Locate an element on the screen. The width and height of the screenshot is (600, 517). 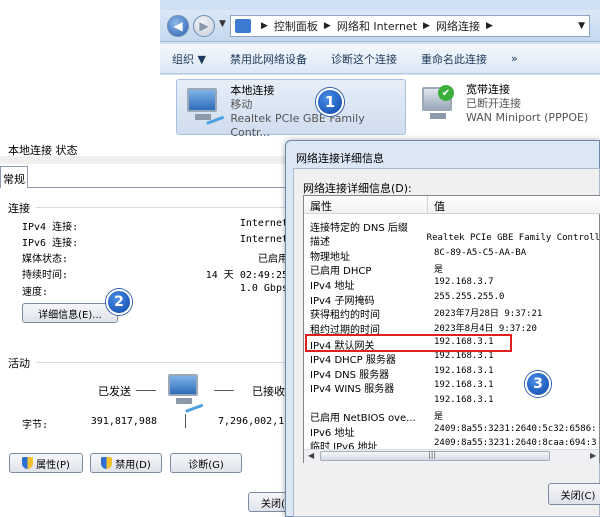
forward-button: ▶ is located at coordinates (204, 26).